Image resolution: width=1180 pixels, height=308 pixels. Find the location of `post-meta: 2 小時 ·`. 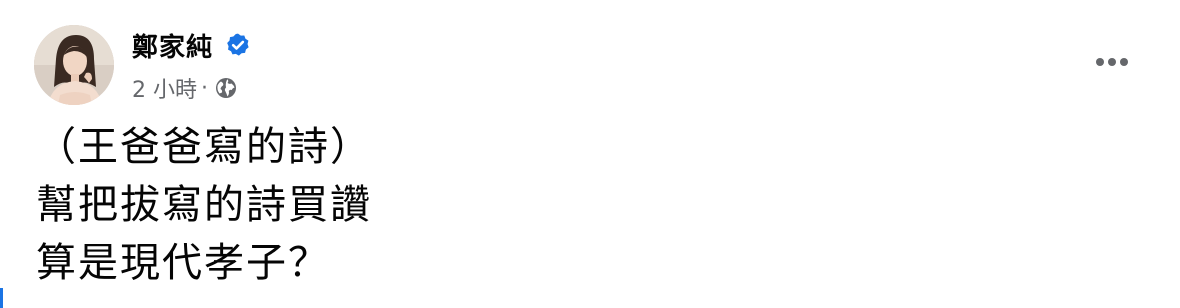

post-meta: 2 小時 · is located at coordinates (185, 88).